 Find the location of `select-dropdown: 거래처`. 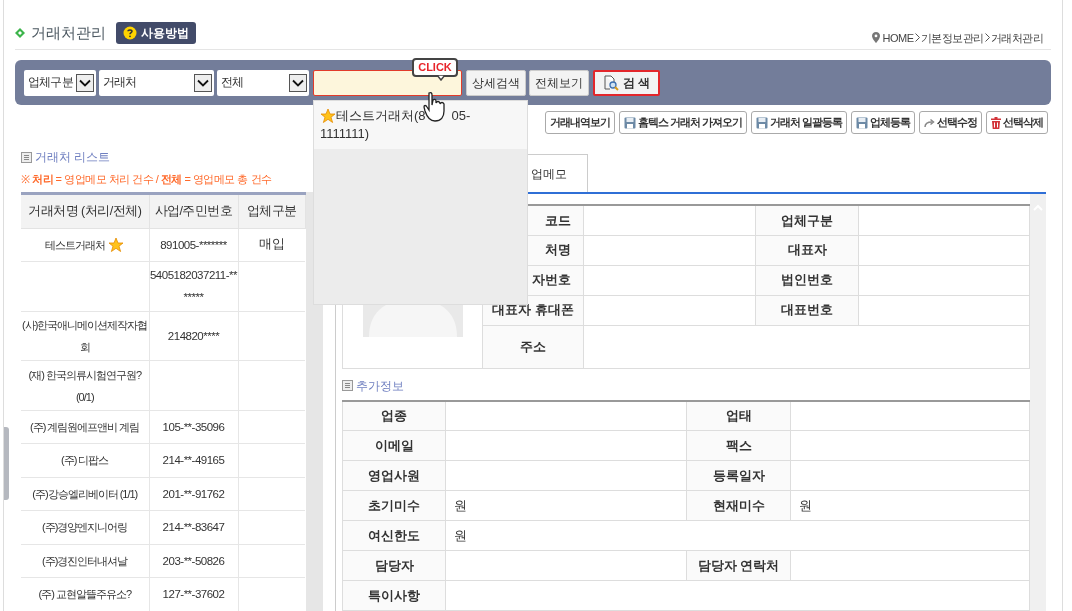

select-dropdown: 거래처 is located at coordinates (156, 82).